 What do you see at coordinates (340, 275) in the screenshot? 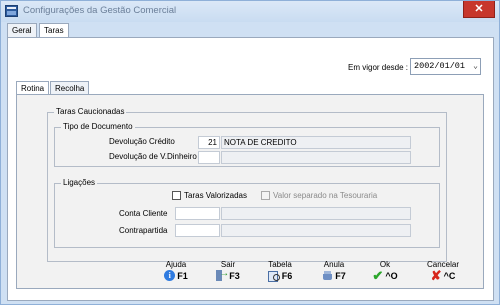
I see `anula-key: F7` at bounding box center [340, 275].